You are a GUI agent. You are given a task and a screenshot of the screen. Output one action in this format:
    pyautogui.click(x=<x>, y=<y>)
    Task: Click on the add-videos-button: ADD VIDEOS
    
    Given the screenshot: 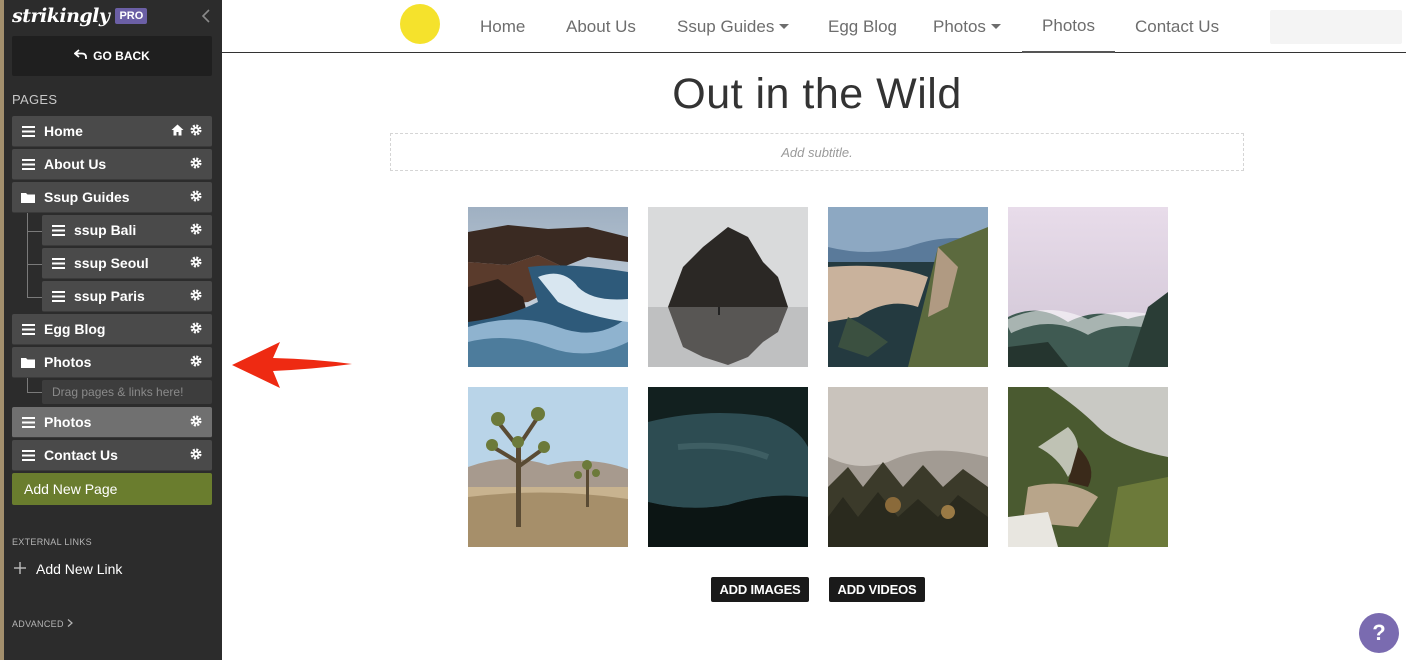 What is the action you would take?
    pyautogui.click(x=877, y=589)
    